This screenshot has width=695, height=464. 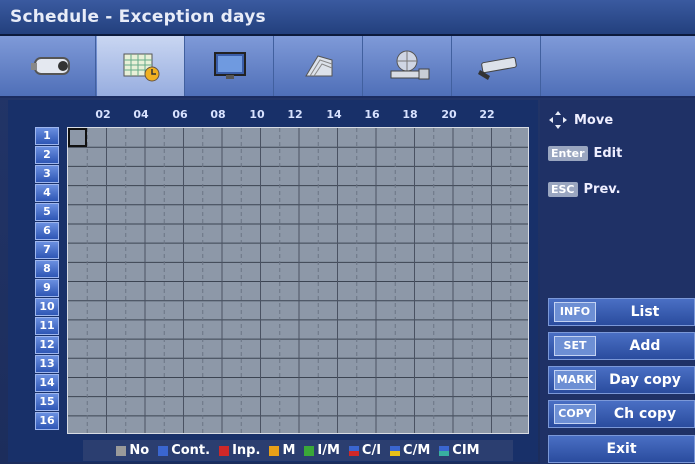 I want to click on tab-tools, so click(x=497, y=66).